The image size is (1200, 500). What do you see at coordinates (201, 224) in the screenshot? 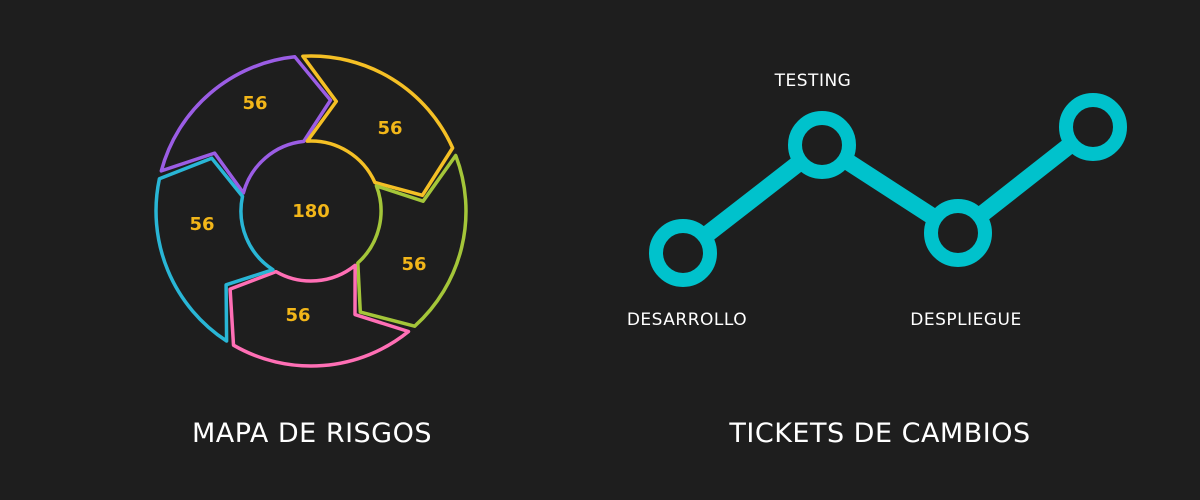
I see `risk-segment-5-value: 56` at bounding box center [201, 224].